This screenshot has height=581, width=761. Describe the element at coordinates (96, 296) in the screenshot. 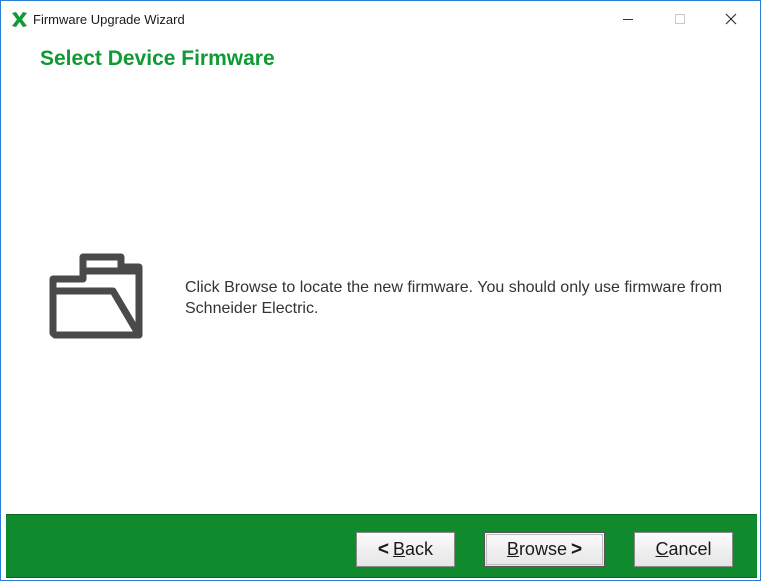

I see `folder-open-icon` at that location.